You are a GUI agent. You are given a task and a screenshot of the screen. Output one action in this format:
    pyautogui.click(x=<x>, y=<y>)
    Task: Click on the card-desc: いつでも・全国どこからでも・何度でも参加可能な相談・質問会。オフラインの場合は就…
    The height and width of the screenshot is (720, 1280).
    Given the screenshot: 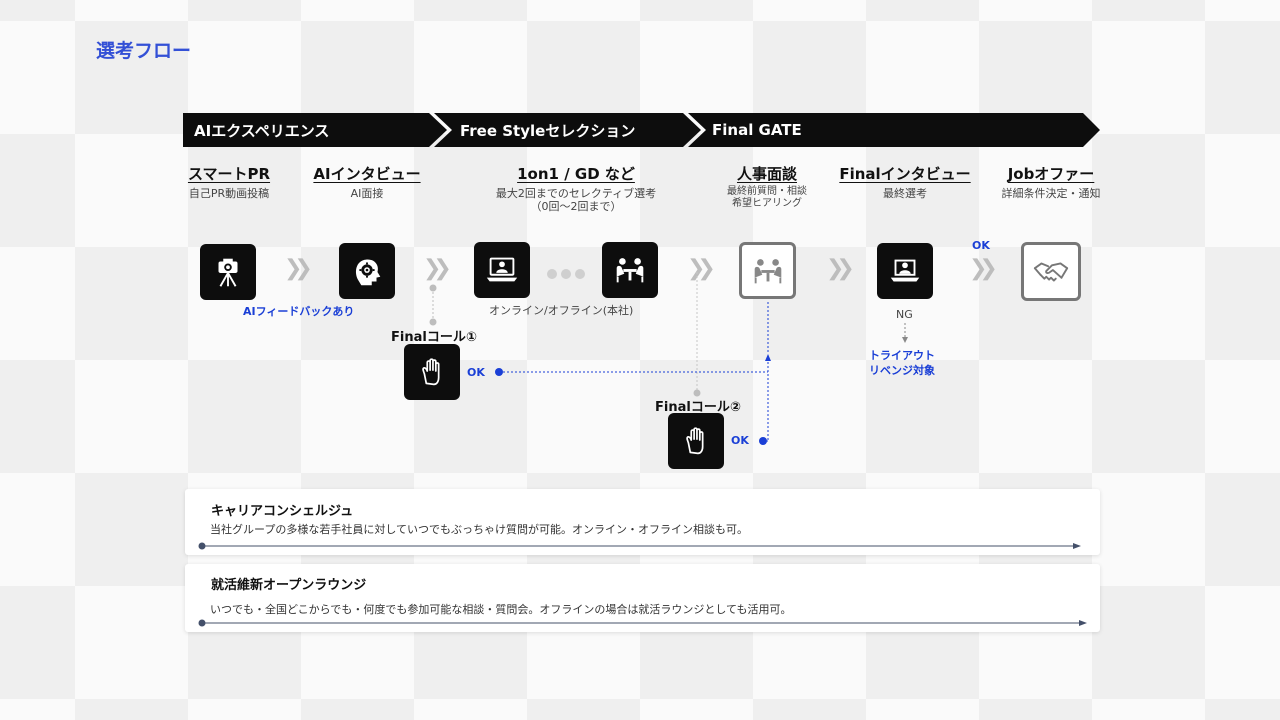 What is the action you would take?
    pyautogui.click(x=501, y=609)
    